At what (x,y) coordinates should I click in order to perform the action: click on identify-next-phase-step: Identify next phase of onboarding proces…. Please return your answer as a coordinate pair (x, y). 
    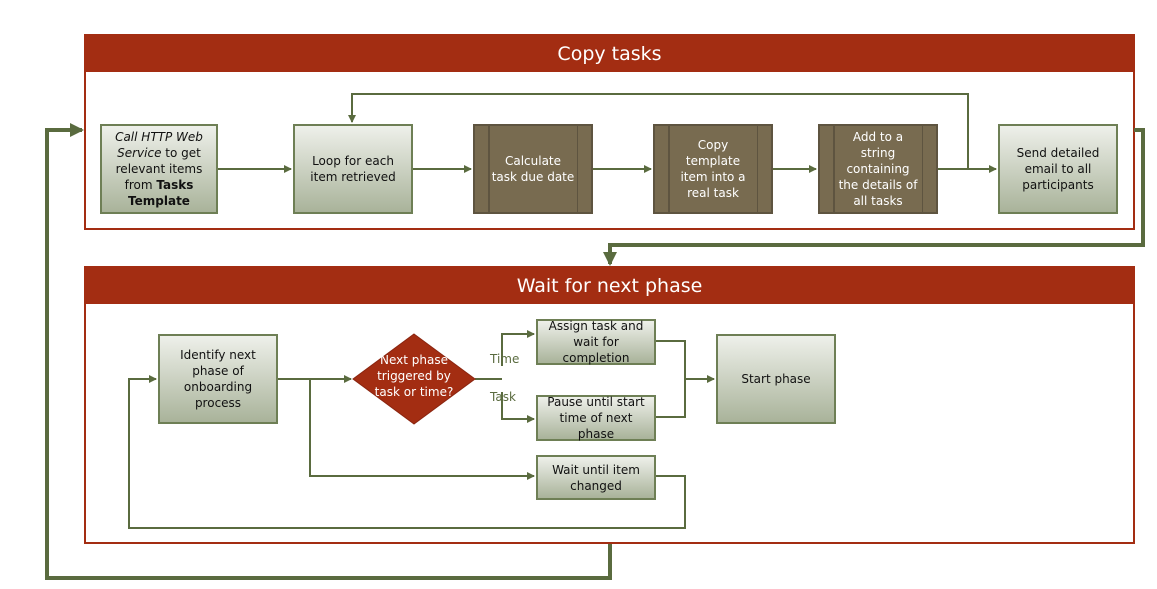
    Looking at the image, I should click on (218, 379).